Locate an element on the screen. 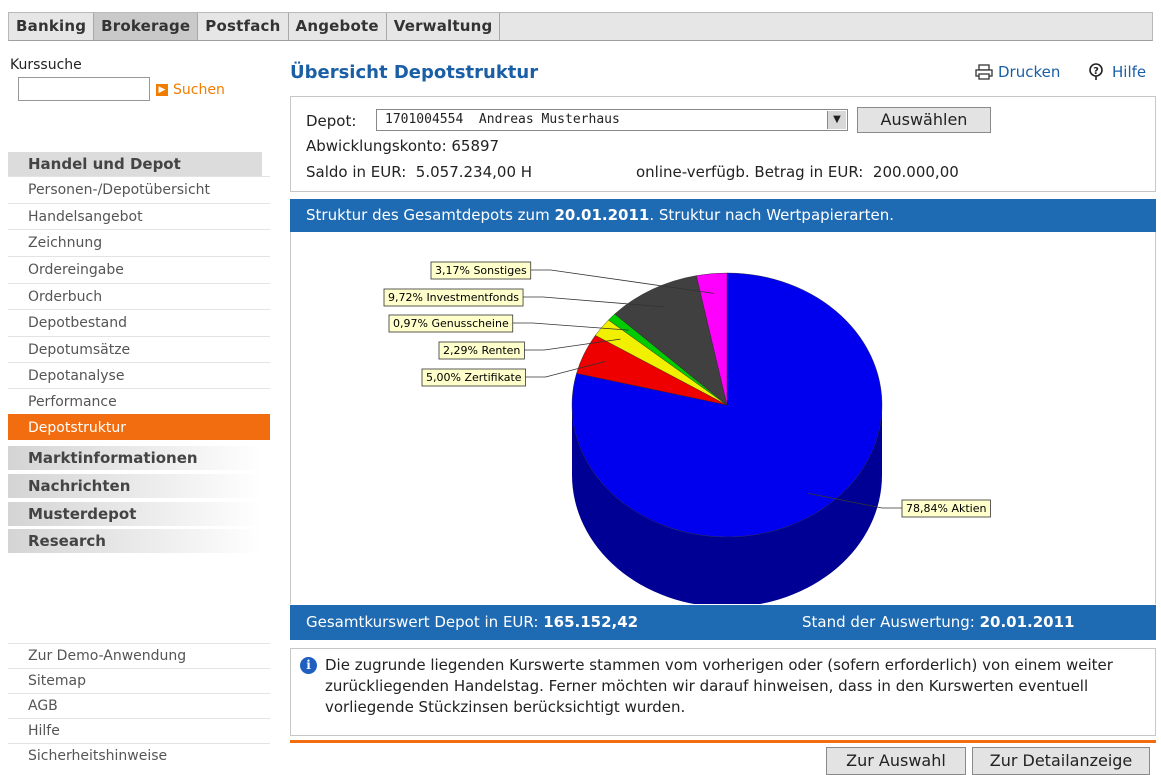  arrow-right-icon: ▶ is located at coordinates (162, 90).